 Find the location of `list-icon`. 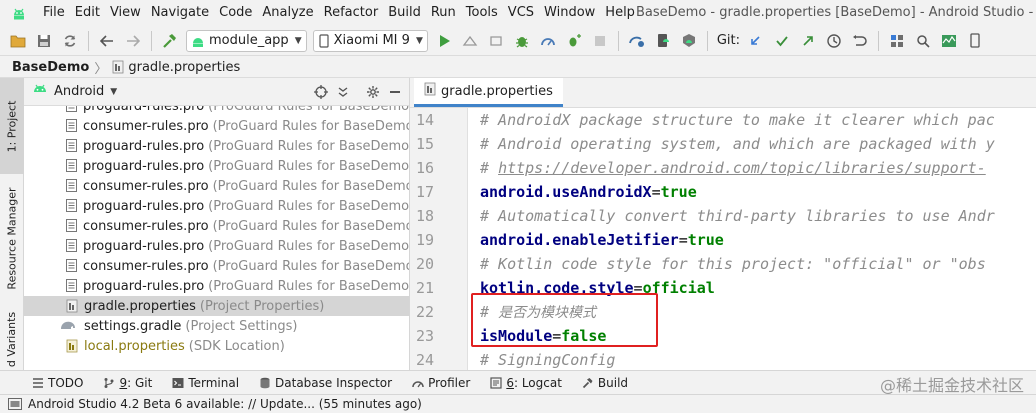

list-icon is located at coordinates (38, 383).